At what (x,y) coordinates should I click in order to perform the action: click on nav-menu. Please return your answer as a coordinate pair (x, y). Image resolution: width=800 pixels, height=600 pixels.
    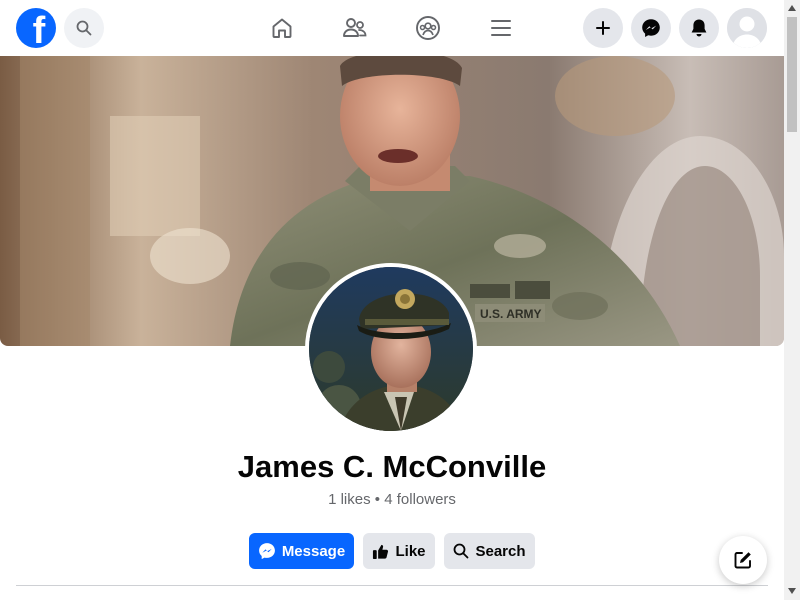
    Looking at the image, I should click on (501, 28).